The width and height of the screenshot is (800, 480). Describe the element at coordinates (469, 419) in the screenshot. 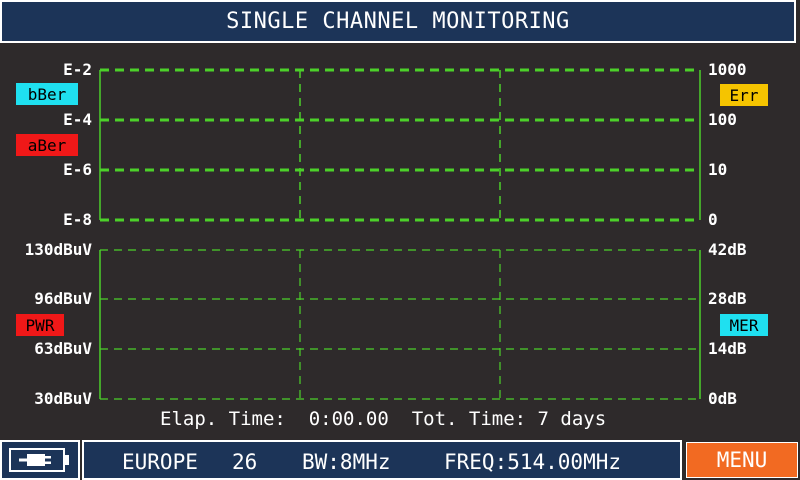

I see `total-label: Tot. Time:` at that location.